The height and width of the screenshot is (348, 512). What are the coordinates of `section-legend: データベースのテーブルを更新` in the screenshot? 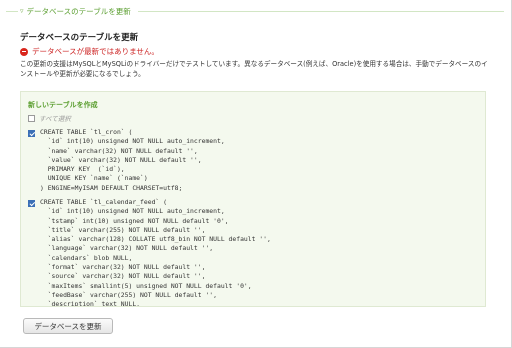 It's located at (78, 11).